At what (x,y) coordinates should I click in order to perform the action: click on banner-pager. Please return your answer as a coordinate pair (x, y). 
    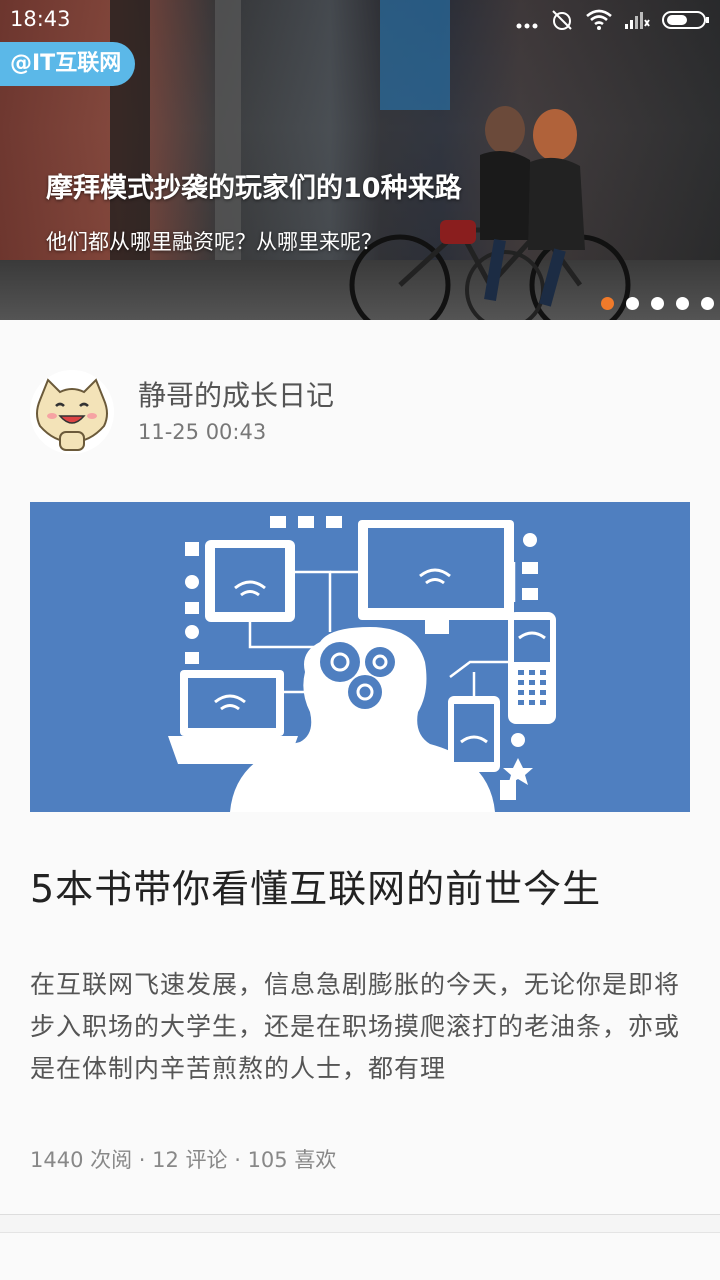
    Looking at the image, I should click on (657, 303).